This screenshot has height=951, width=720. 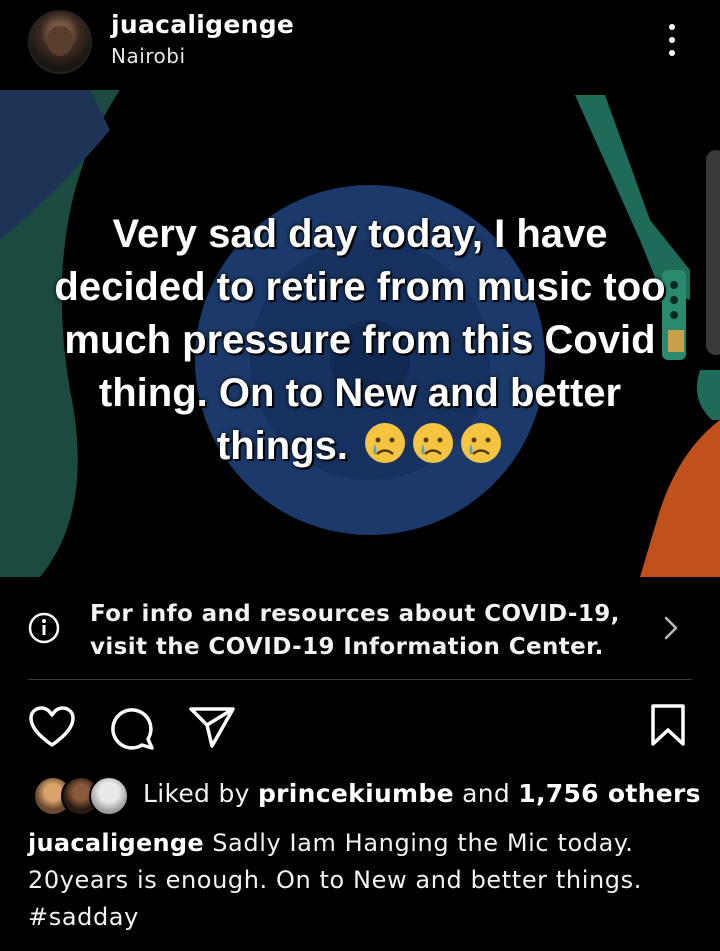 I want to click on info-icon, so click(x=44, y=628).